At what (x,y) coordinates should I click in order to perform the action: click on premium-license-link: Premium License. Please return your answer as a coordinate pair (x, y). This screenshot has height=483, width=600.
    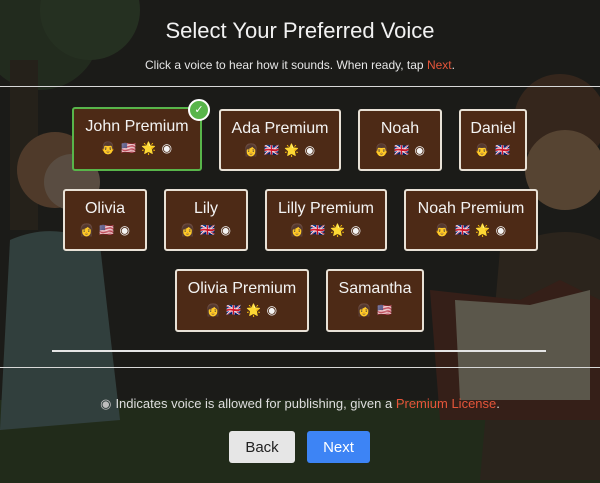
    Looking at the image, I should click on (446, 403).